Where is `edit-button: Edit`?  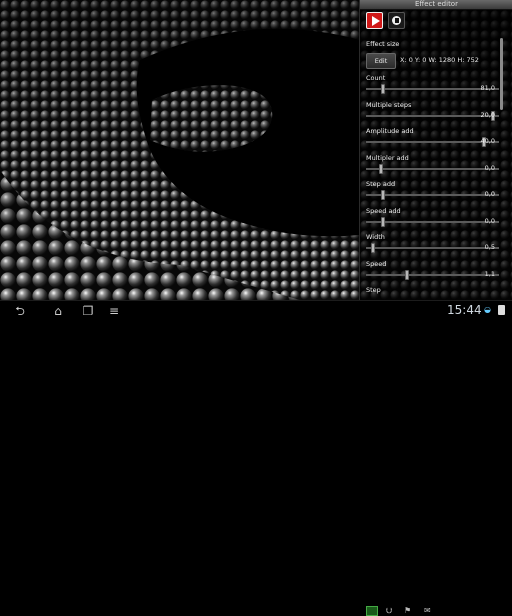
edit-button: Edit is located at coordinates (381, 61).